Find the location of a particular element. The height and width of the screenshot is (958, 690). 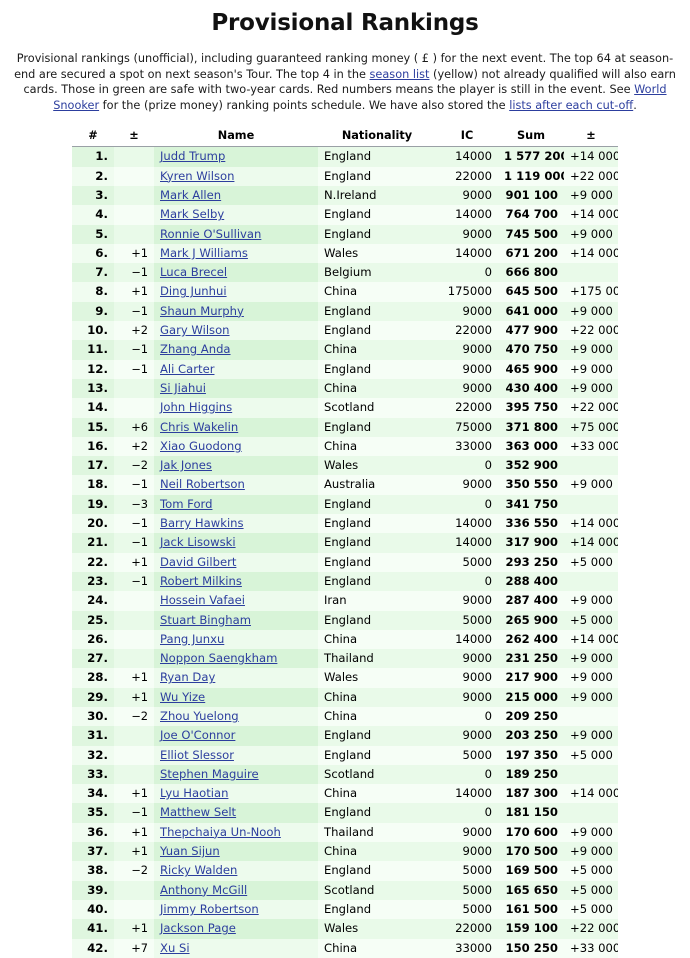

cell-sum: 341 750 is located at coordinates (531, 504).